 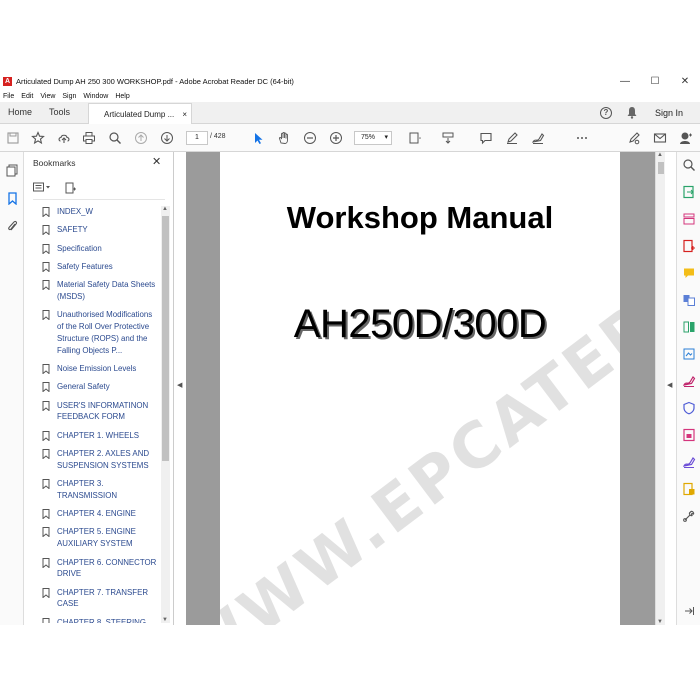 I want to click on page-thumbnails-icon, so click(x=12, y=170).